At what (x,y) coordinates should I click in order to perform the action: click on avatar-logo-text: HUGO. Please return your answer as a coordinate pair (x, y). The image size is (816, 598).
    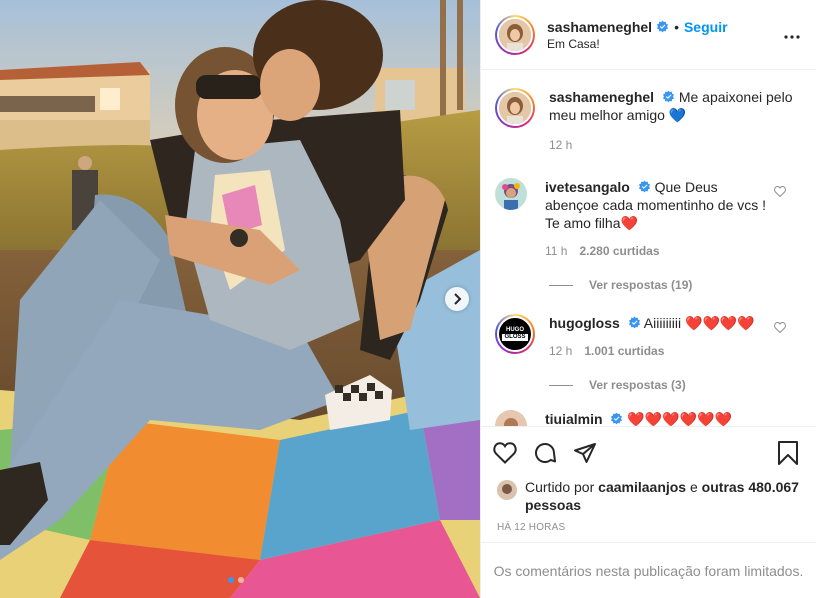
    Looking at the image, I should click on (515, 330).